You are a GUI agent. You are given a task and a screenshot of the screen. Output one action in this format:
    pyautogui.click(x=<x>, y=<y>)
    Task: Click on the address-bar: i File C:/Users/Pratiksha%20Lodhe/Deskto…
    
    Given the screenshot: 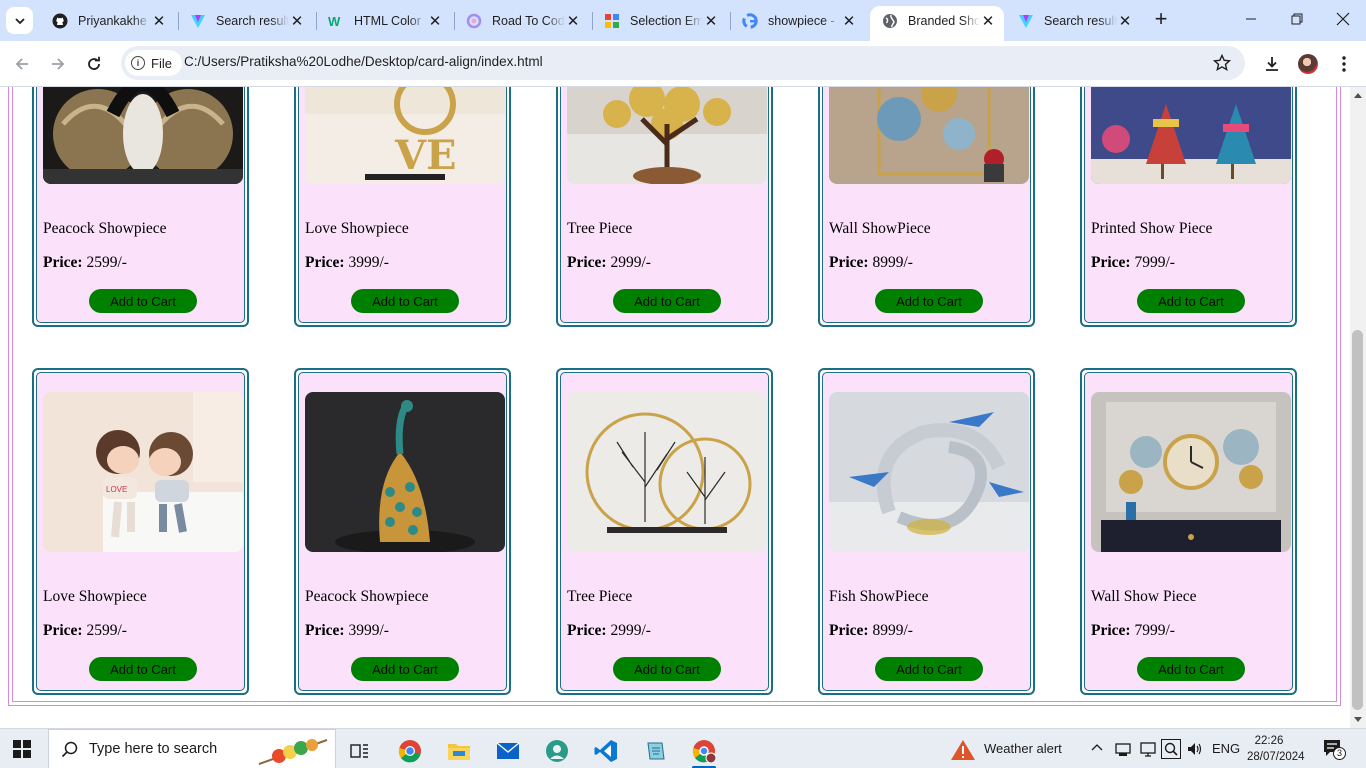 What is the action you would take?
    pyautogui.click(x=683, y=63)
    